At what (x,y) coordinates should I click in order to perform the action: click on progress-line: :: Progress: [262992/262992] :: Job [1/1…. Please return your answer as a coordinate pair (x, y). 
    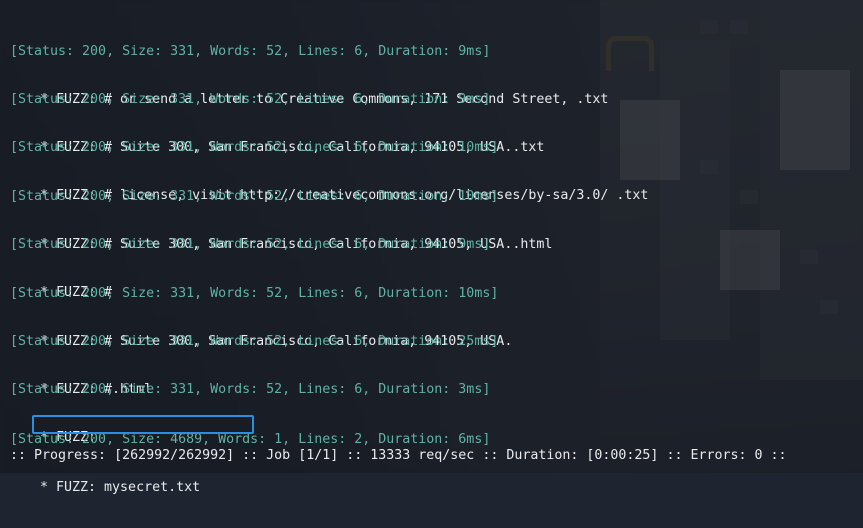
    Looking at the image, I should click on (398, 455).